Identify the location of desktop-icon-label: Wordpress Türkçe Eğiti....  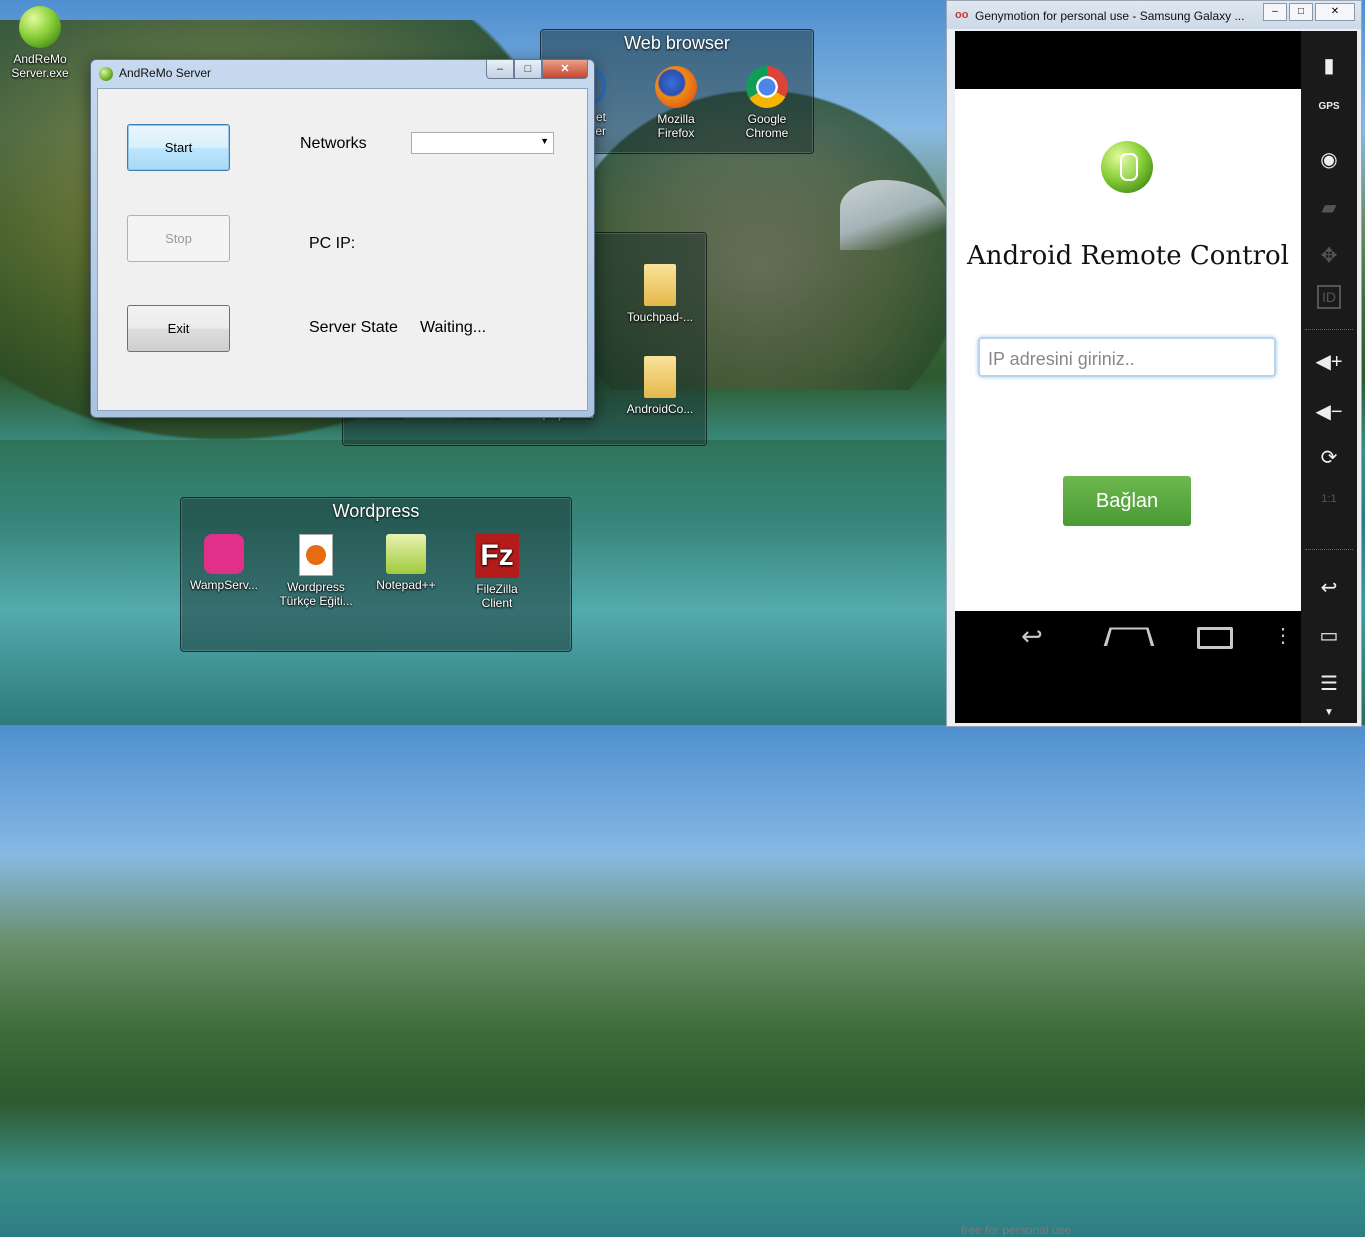
(316, 594).